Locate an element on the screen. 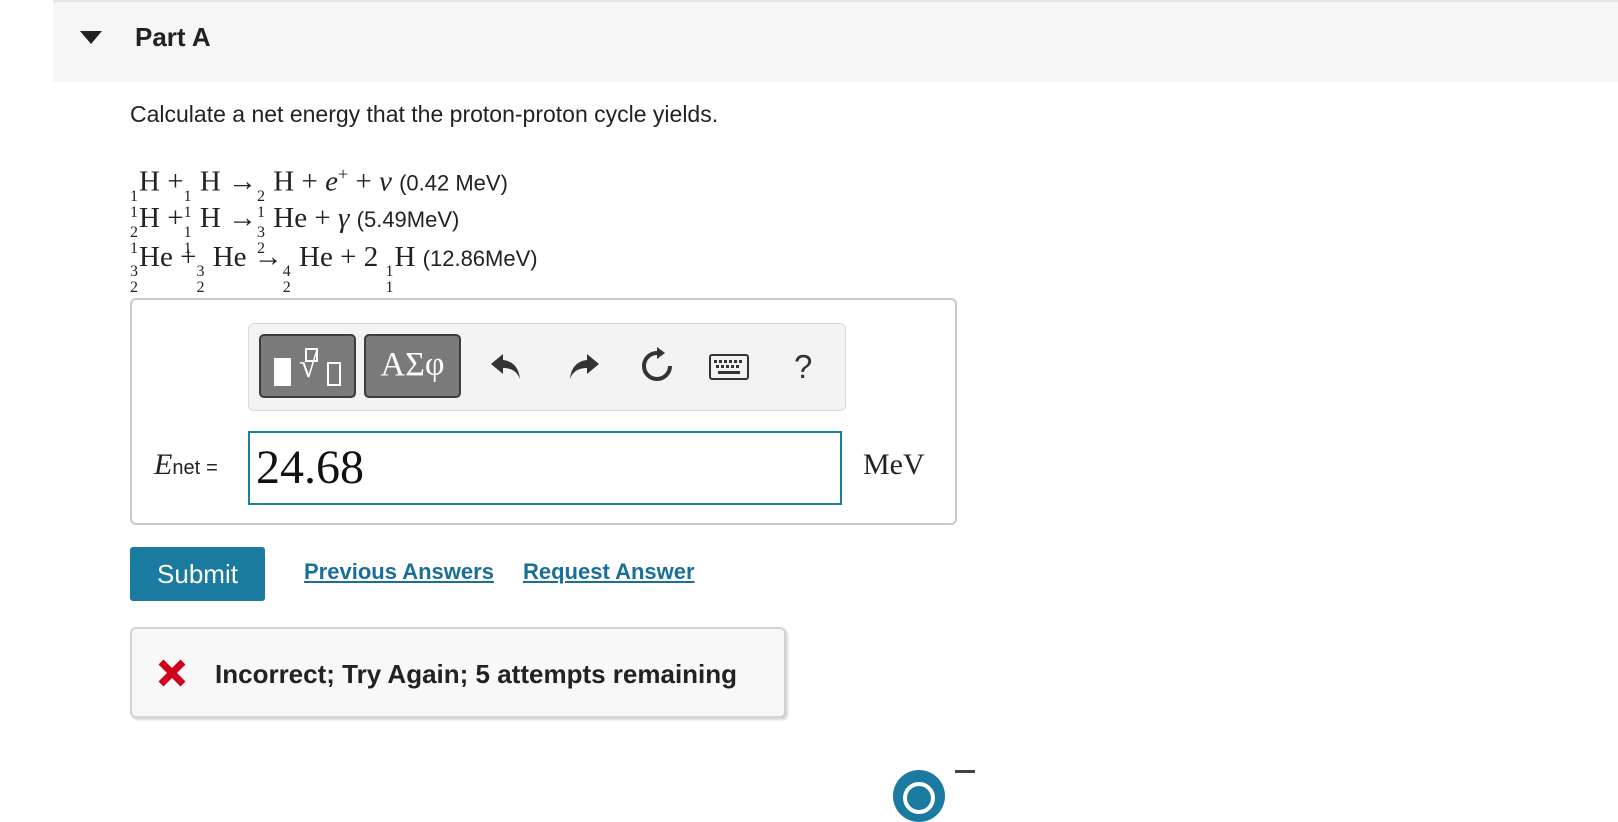 The image size is (1618, 822). part-title: Part A is located at coordinates (173, 37).